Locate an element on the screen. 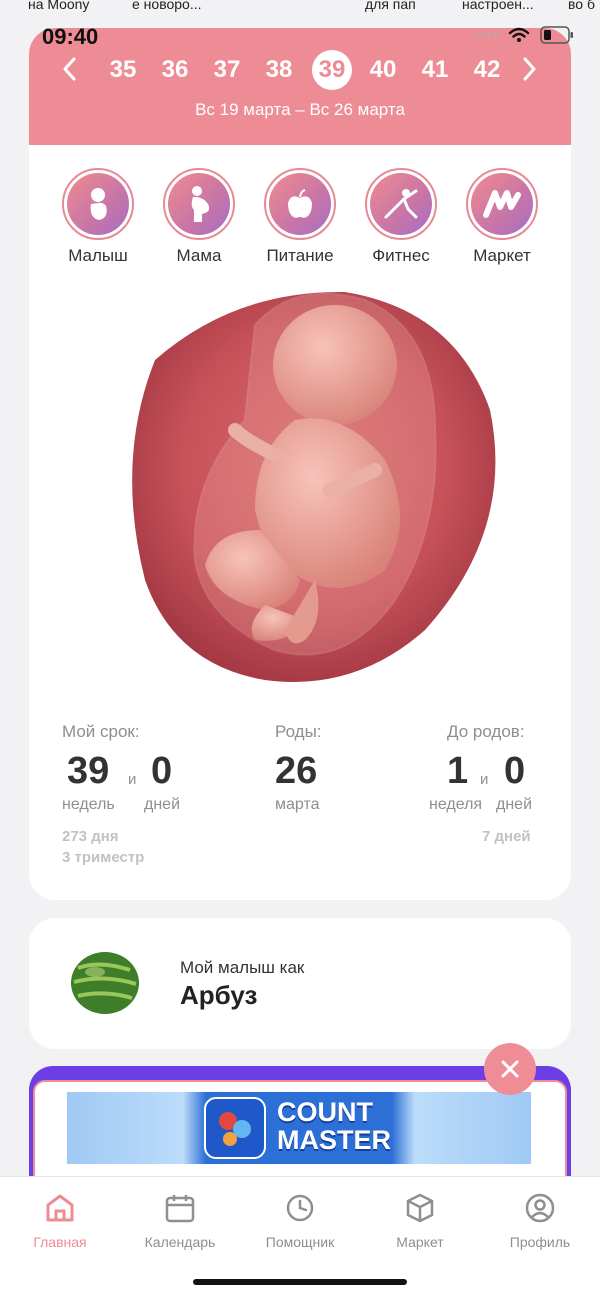  prev-week-button is located at coordinates (69, 72).